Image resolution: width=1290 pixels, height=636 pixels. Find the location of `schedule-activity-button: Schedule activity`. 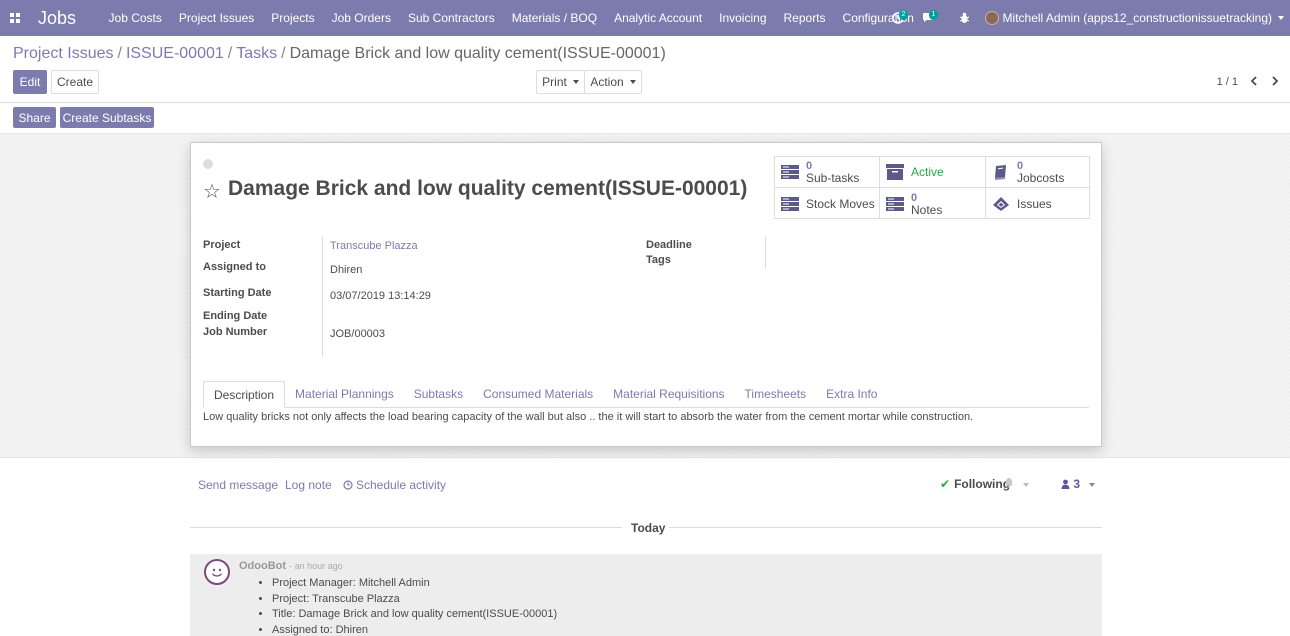

schedule-activity-button: Schedule activity is located at coordinates (394, 485).